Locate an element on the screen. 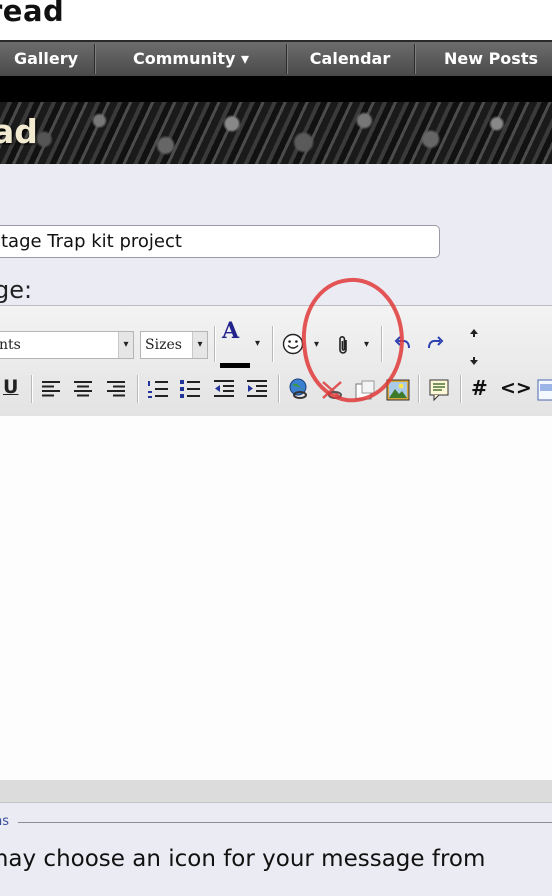  nav-community: Community ▾ is located at coordinates (191, 59).